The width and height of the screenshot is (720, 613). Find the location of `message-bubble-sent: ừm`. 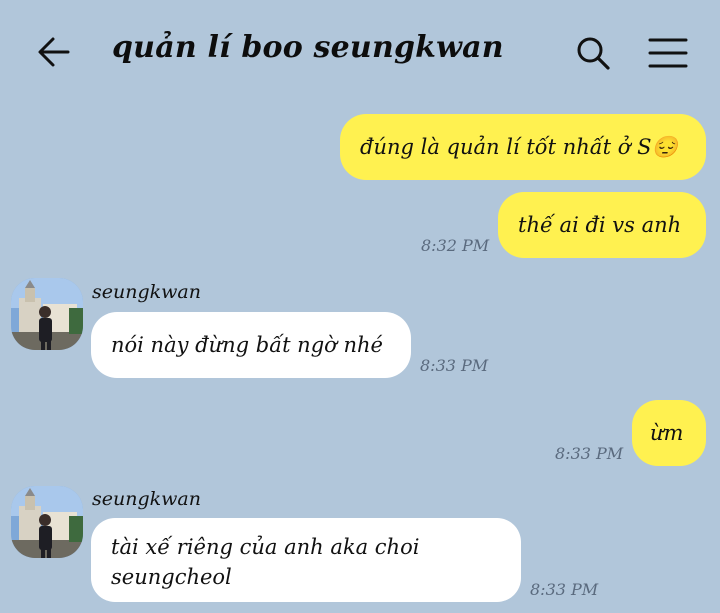

message-bubble-sent: ừm is located at coordinates (669, 433).